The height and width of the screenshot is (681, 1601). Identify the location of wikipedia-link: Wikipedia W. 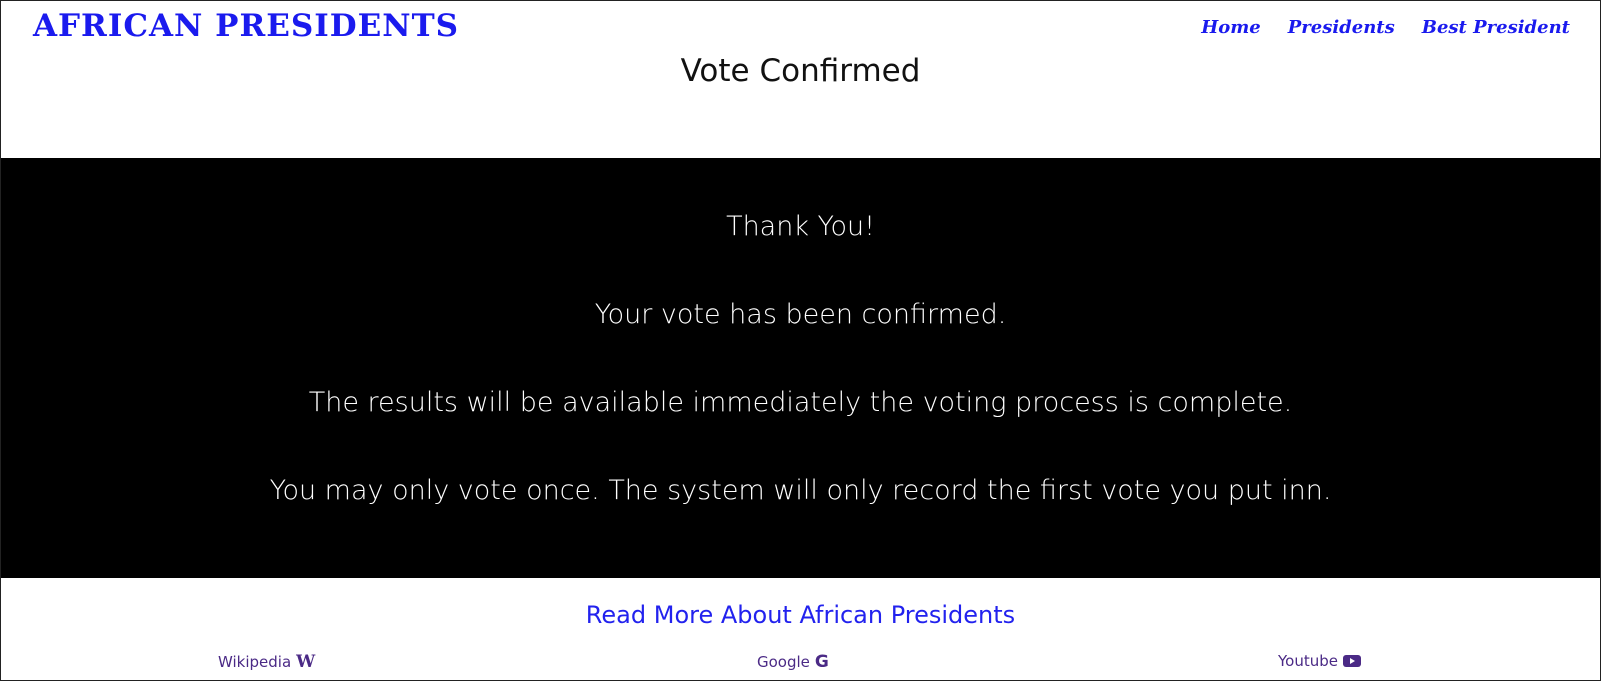
(266, 662).